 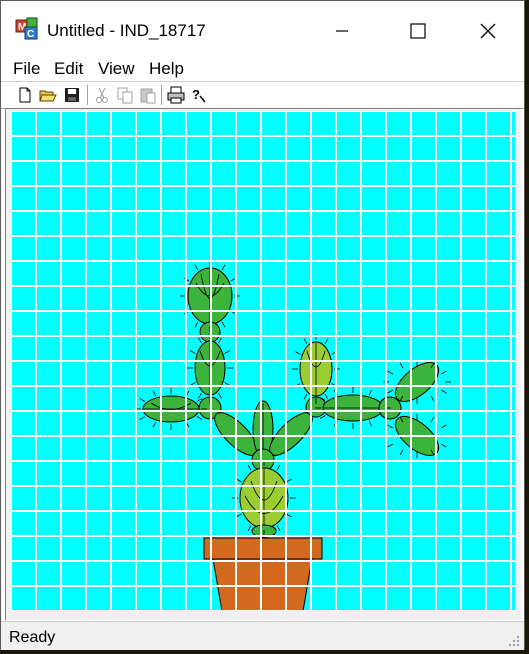 What do you see at coordinates (166, 69) in the screenshot?
I see `menu-help: Help` at bounding box center [166, 69].